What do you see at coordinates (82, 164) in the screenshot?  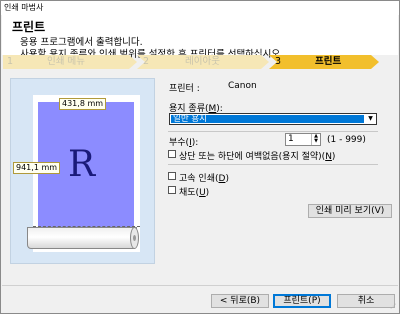 I see `preview-letter: R` at bounding box center [82, 164].